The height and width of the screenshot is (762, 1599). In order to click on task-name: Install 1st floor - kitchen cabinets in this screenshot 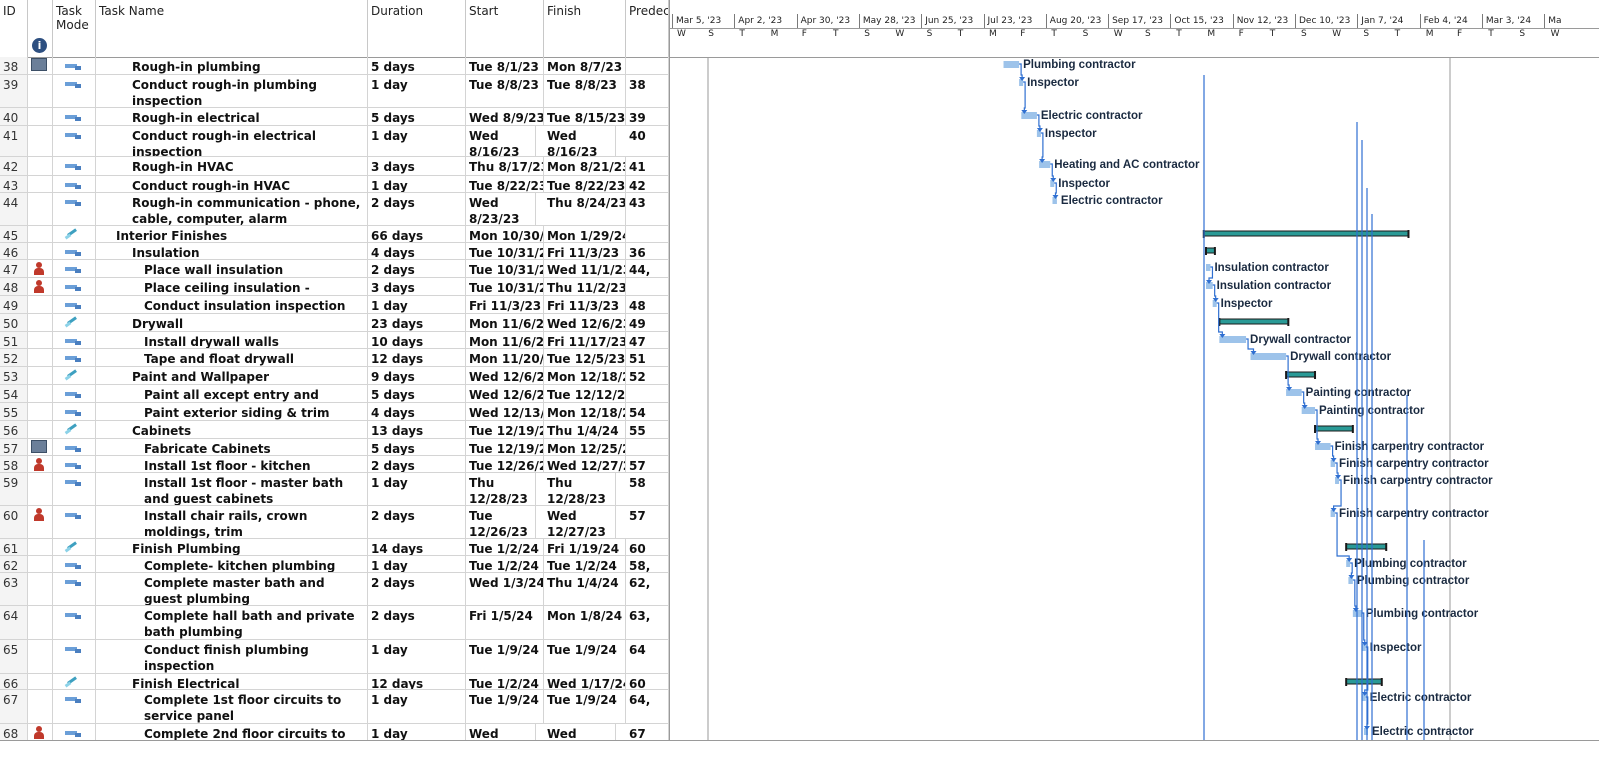, I will do `click(232, 464)`.